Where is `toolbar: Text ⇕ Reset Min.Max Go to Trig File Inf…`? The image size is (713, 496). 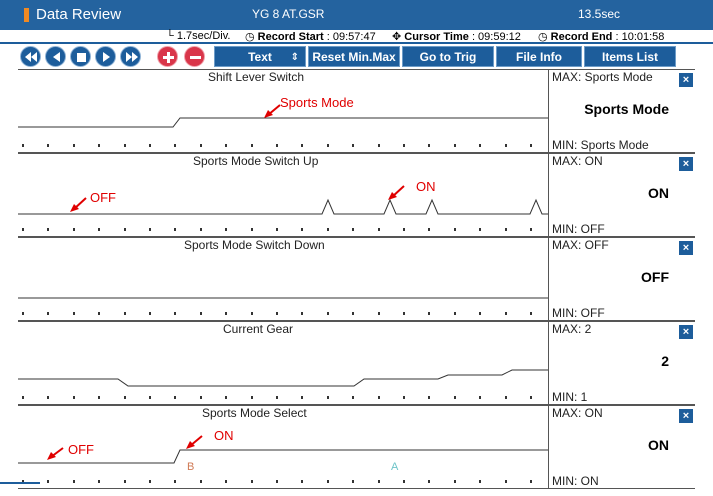
toolbar: Text ⇕ Reset Min.Max Go to Trig File Inf… is located at coordinates (356, 56).